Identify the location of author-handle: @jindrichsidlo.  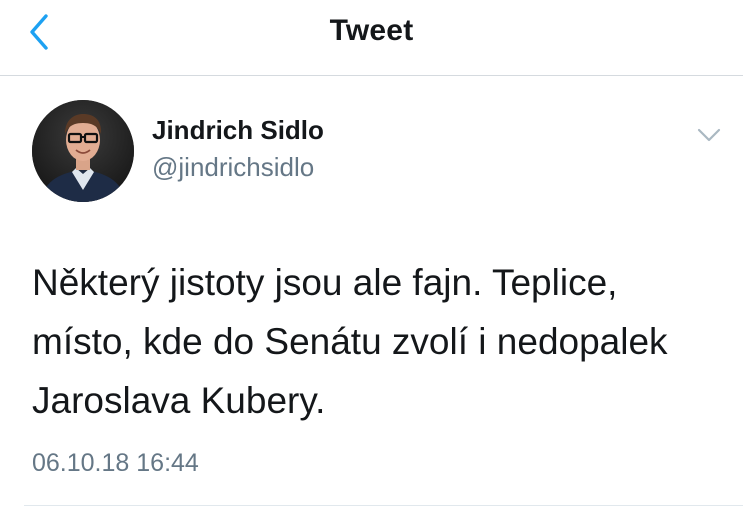
(233, 167).